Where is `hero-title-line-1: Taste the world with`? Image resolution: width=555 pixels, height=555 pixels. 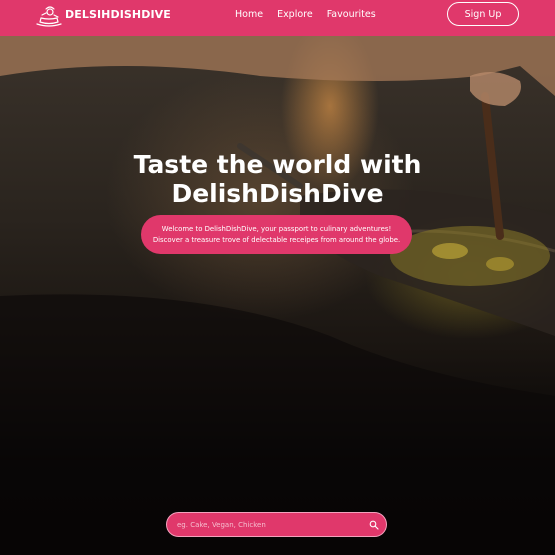
hero-title-line-1: Taste the world with is located at coordinates (277, 164).